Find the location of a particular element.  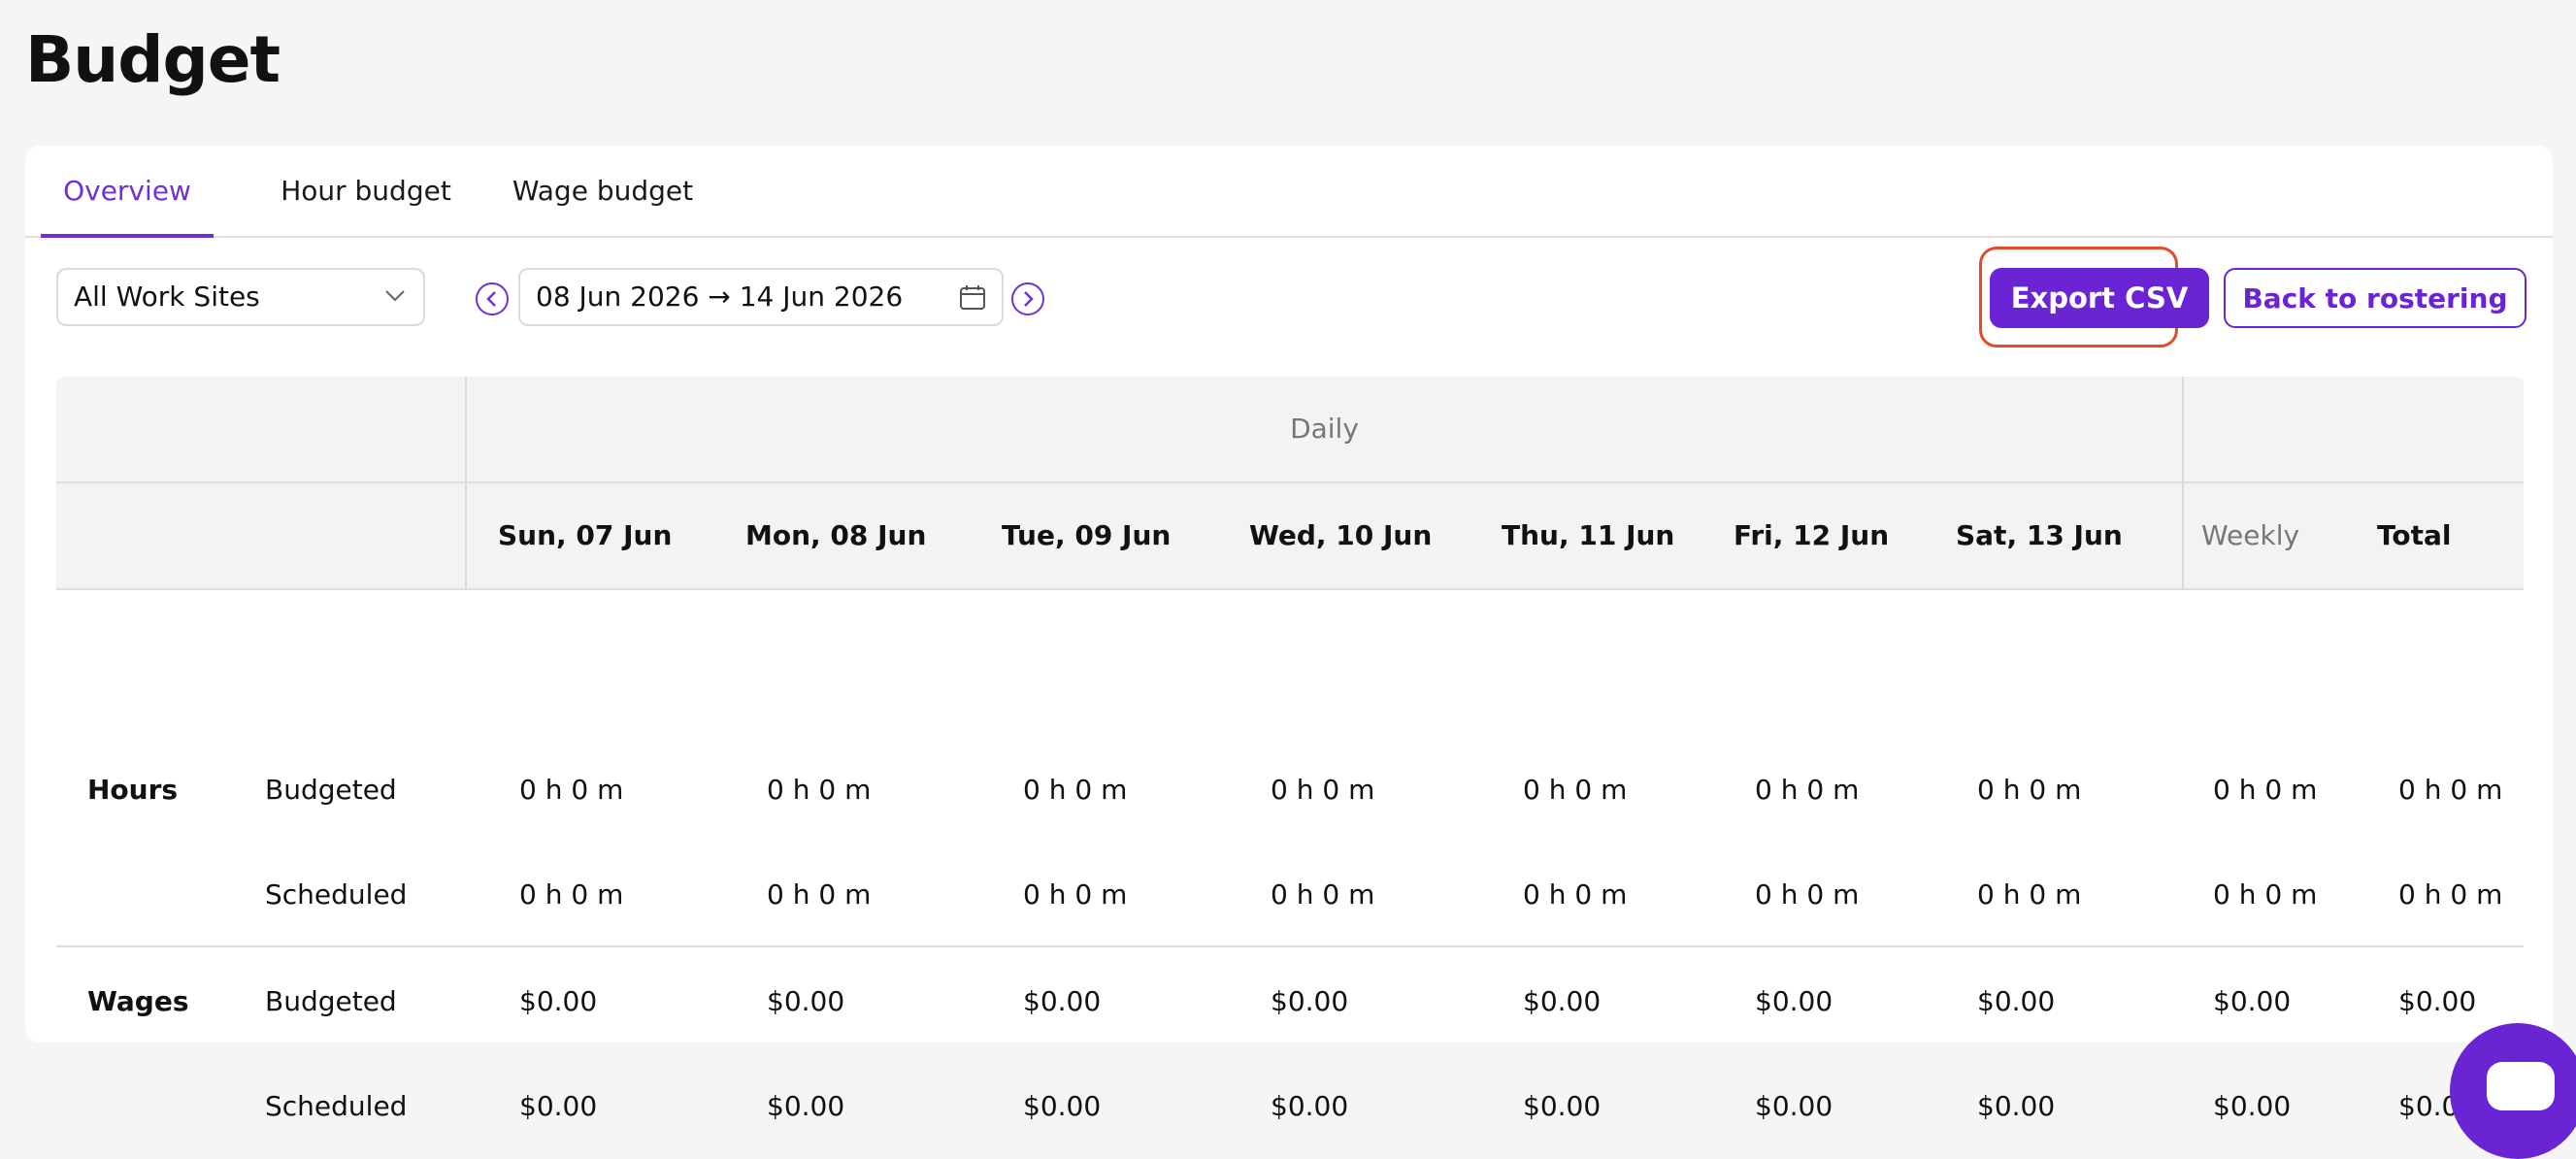

column-header-thu: Thu, 11 Jun is located at coordinates (1588, 535).